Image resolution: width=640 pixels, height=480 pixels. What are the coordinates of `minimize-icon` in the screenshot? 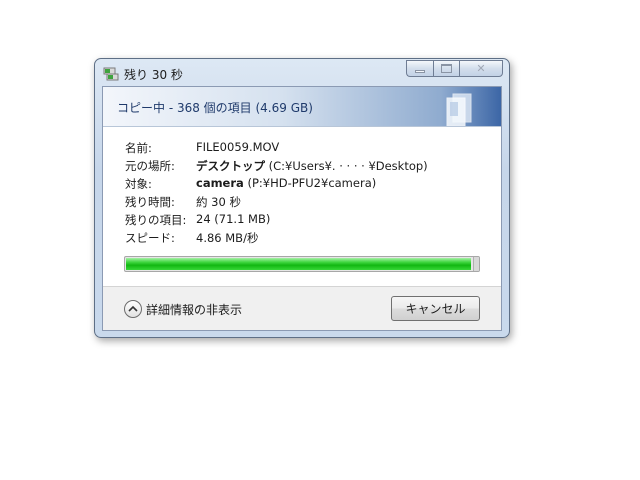 It's located at (420, 71).